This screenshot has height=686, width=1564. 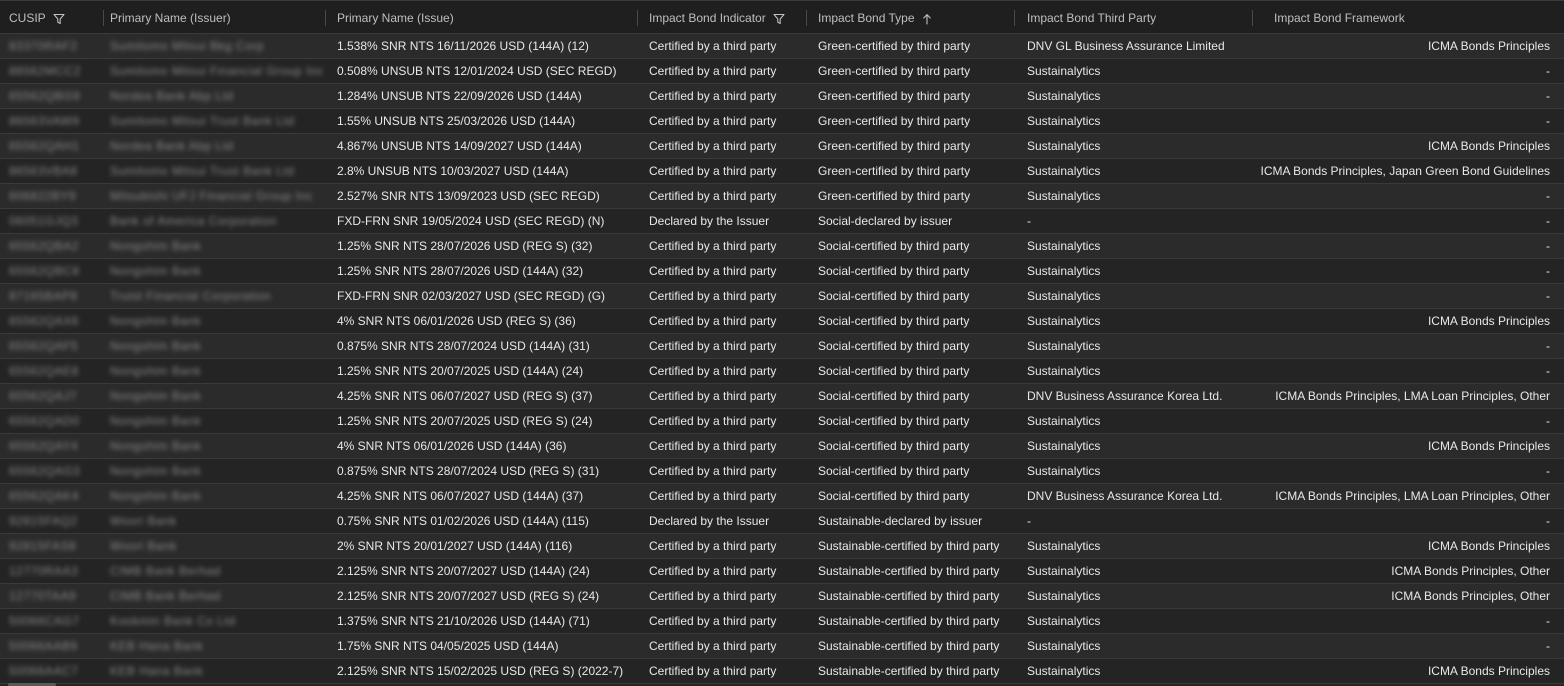 I want to click on column-header-type: Impact Bond Type, so click(x=910, y=17).